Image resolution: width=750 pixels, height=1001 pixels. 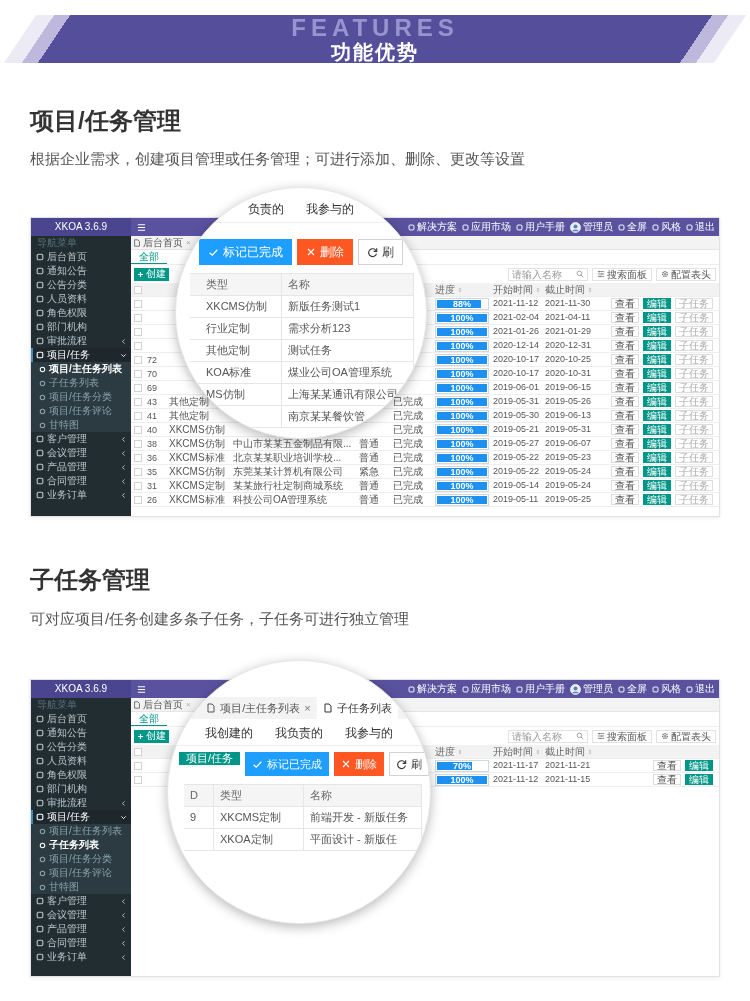 I want to click on create-button: 创建, so click(x=151, y=274).